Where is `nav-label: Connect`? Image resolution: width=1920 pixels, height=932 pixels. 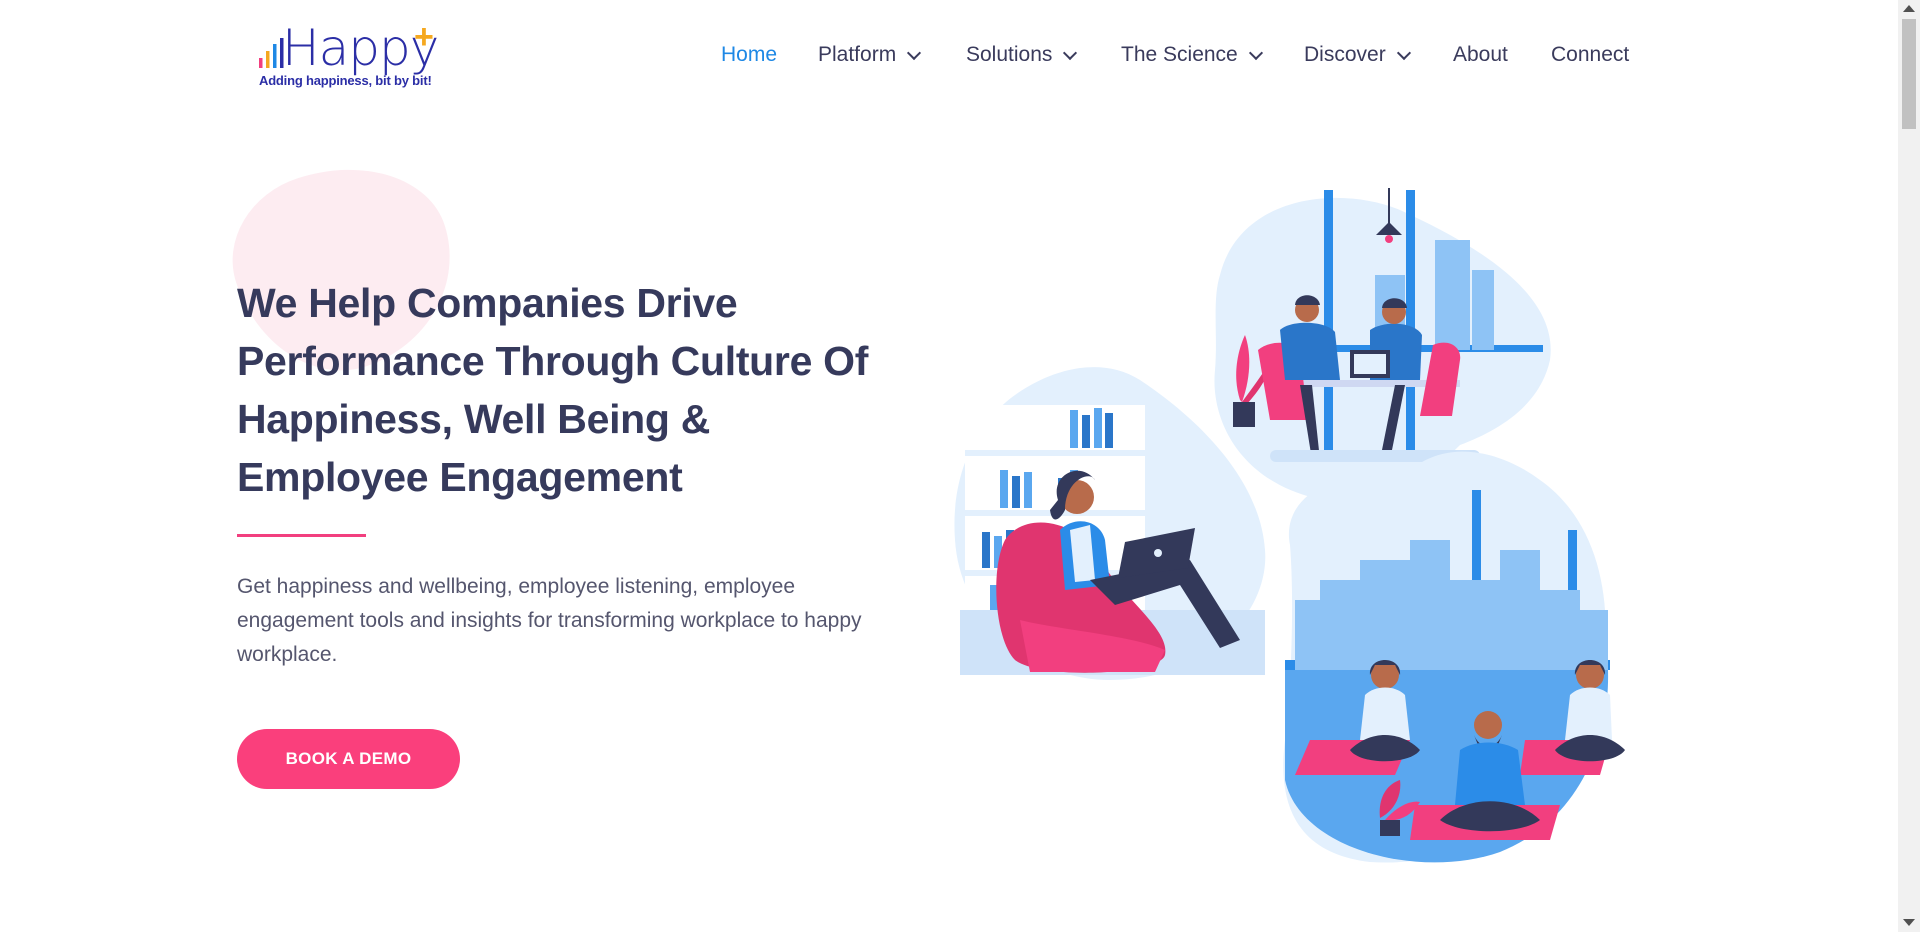 nav-label: Connect is located at coordinates (1590, 54).